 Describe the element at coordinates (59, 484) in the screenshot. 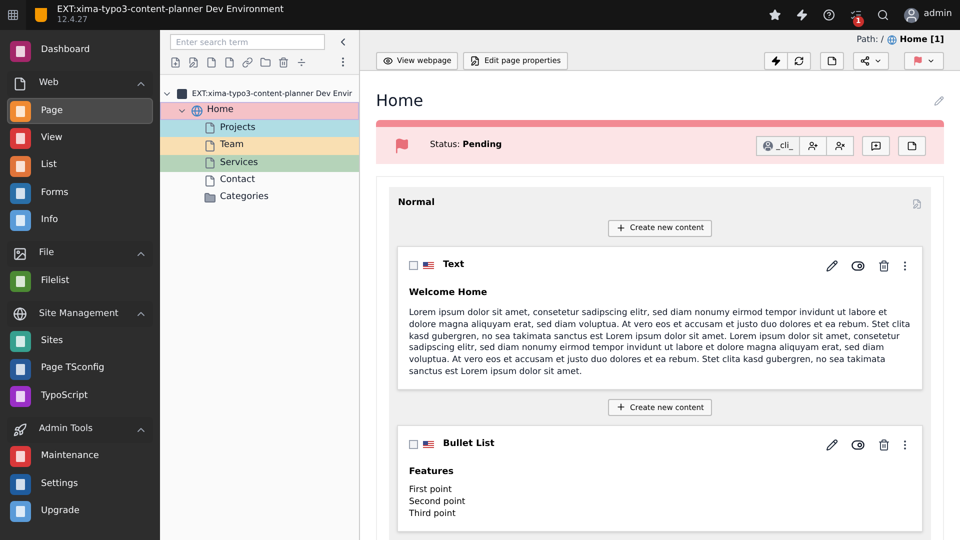

I see `module-label: Settings` at that location.